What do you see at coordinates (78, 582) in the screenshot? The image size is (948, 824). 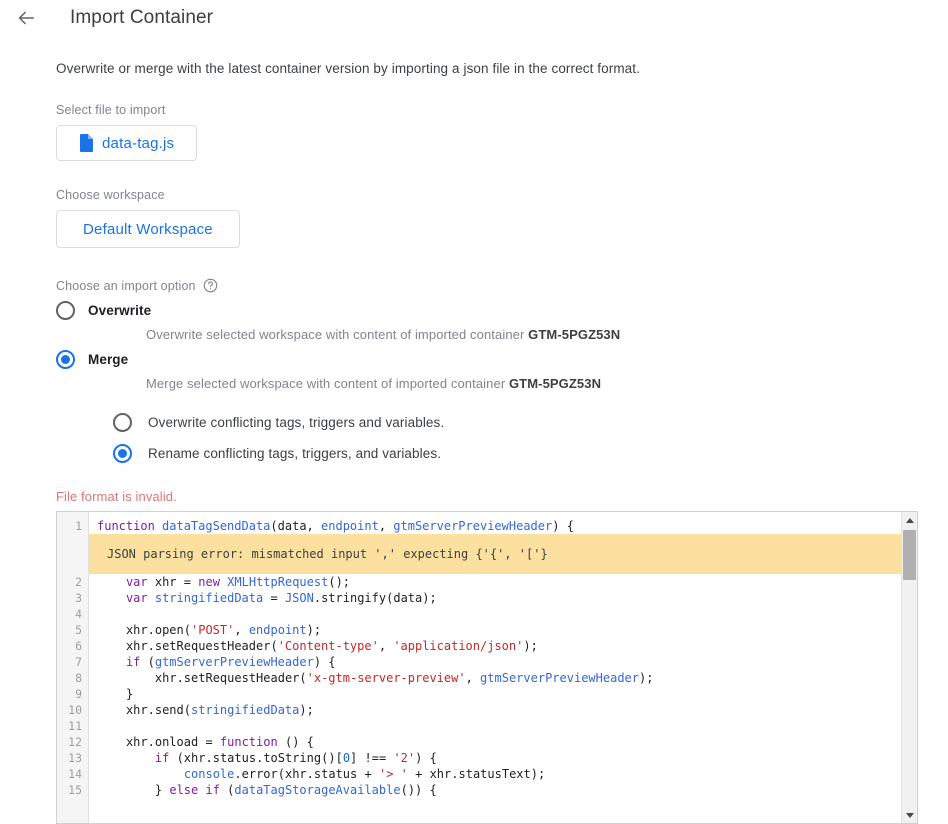 I see `line-number: 2` at bounding box center [78, 582].